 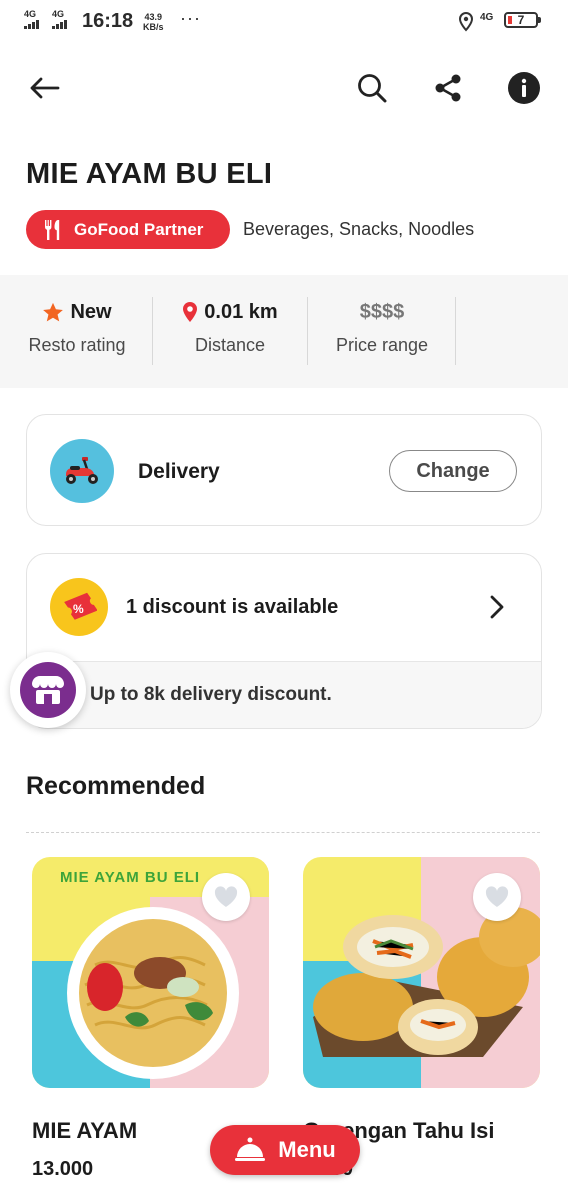 I want to click on discount-title: 1 discount is available, so click(x=232, y=607).